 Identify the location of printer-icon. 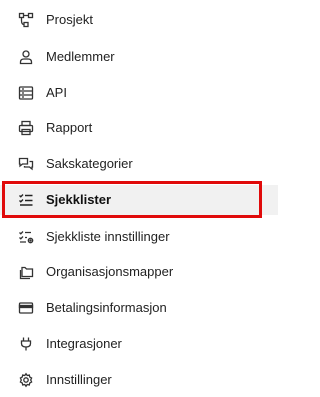
(26, 128).